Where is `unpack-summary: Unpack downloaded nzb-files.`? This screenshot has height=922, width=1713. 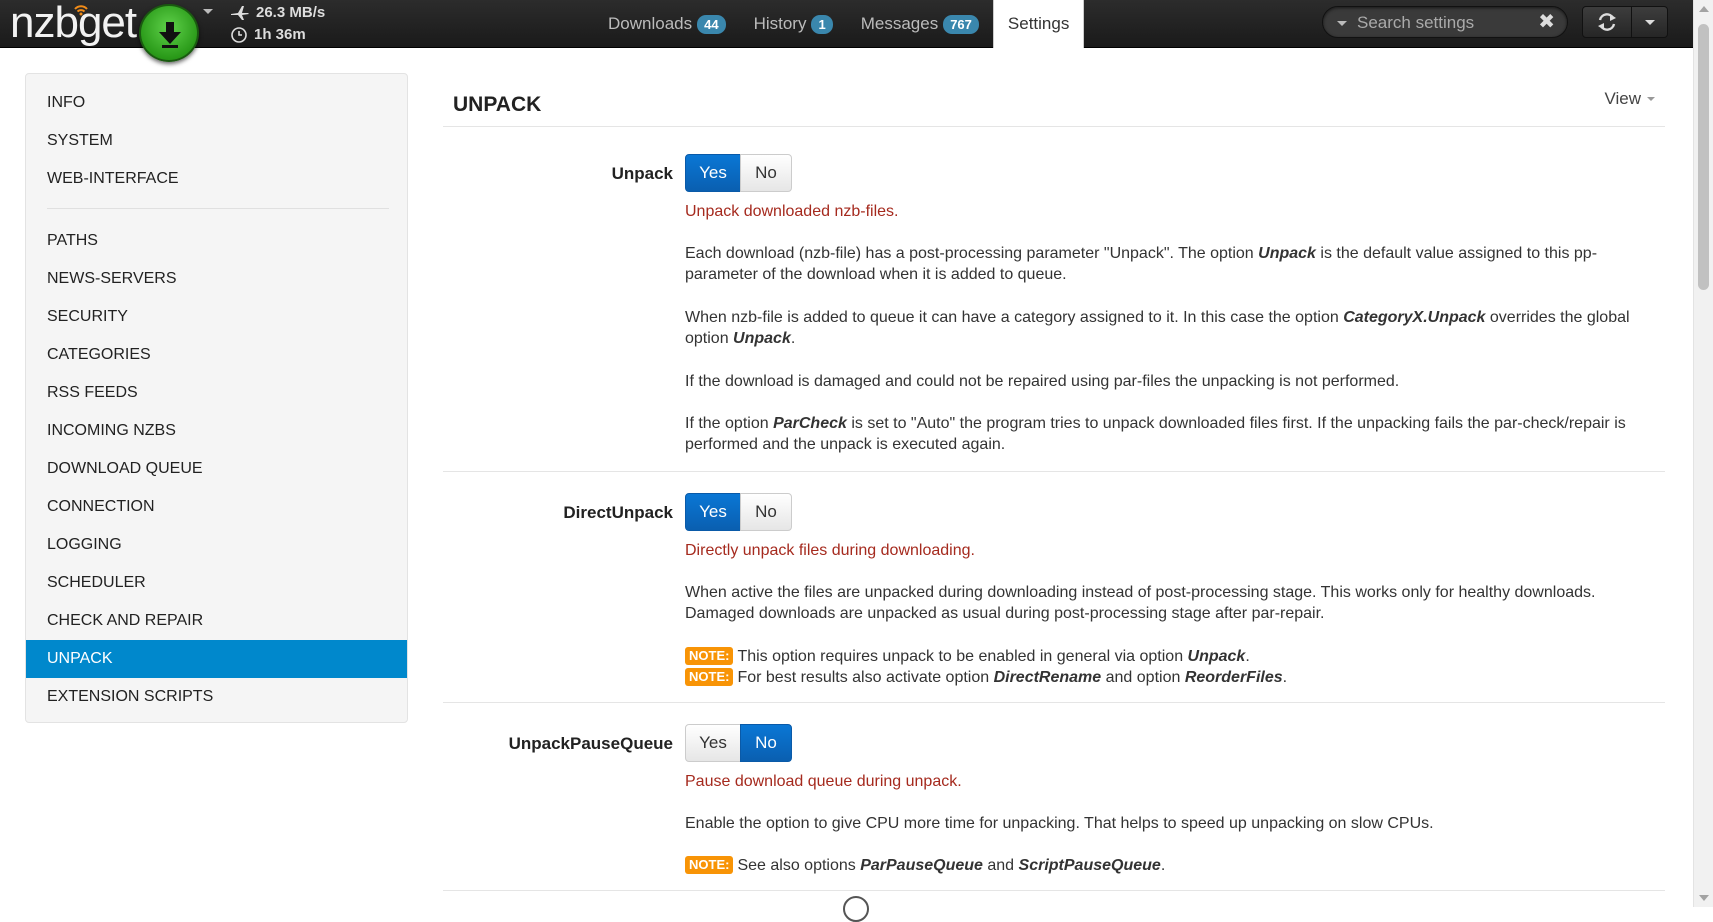
unpack-summary: Unpack downloaded nzb-files. is located at coordinates (792, 211).